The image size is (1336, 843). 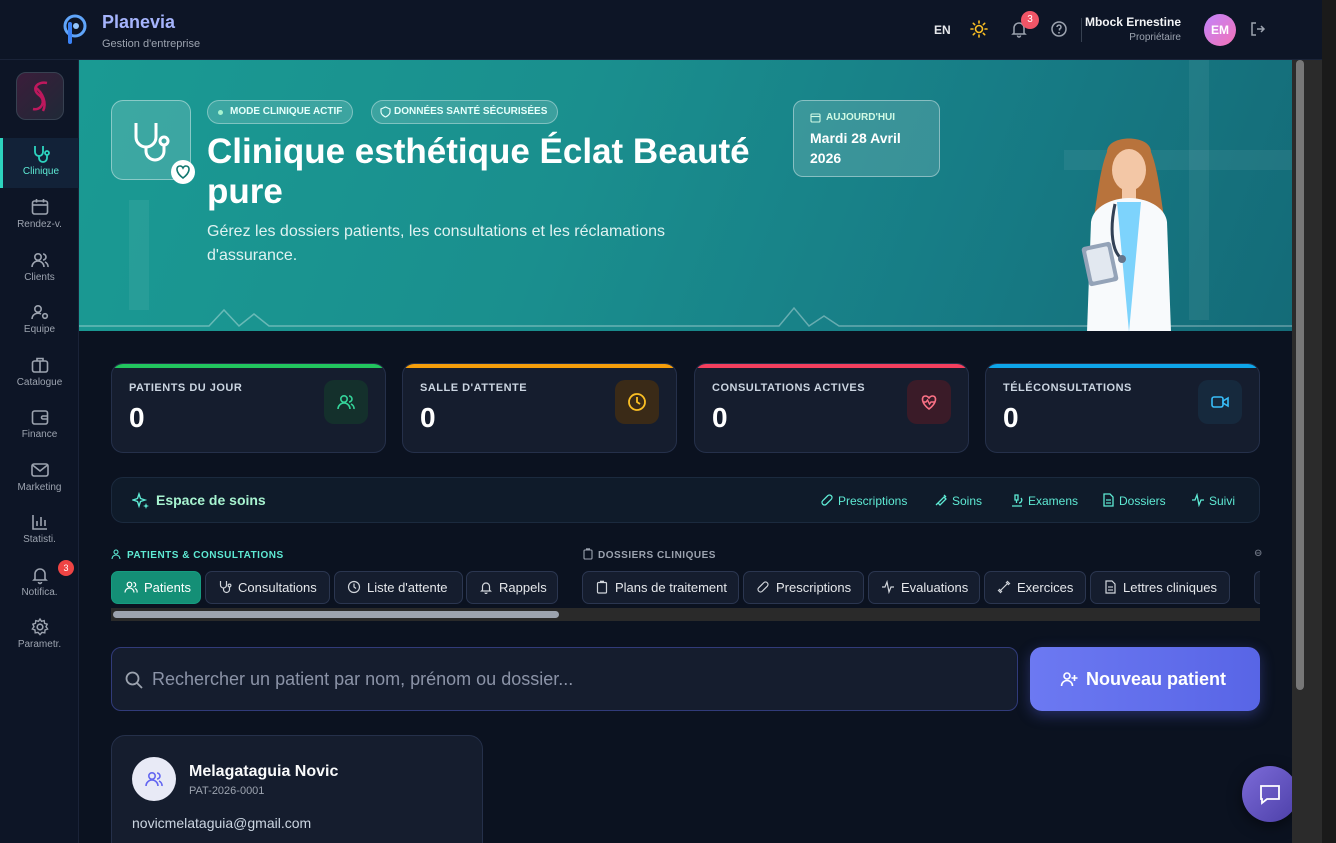 I want to click on sidebar-item-label: Statisti., so click(x=39, y=539).